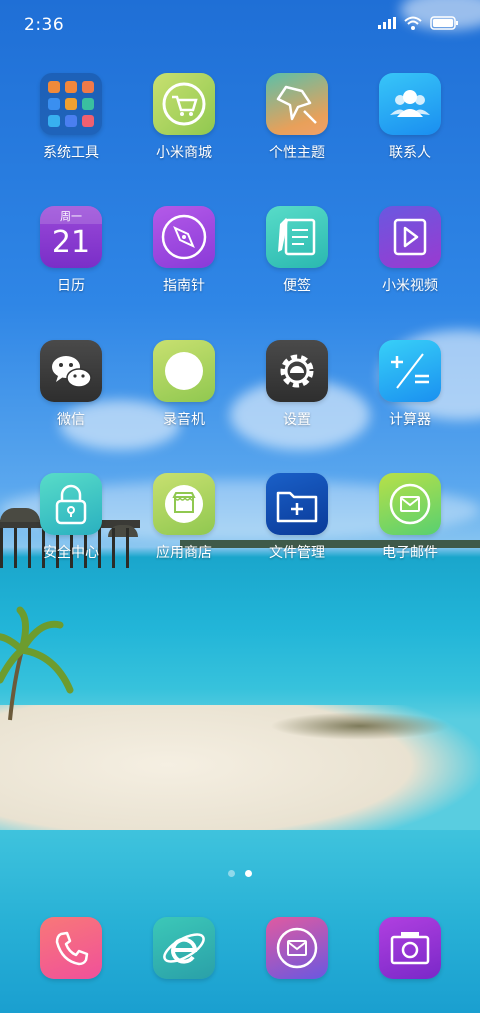  What do you see at coordinates (413, 23) in the screenshot?
I see `wifi-icon` at bounding box center [413, 23].